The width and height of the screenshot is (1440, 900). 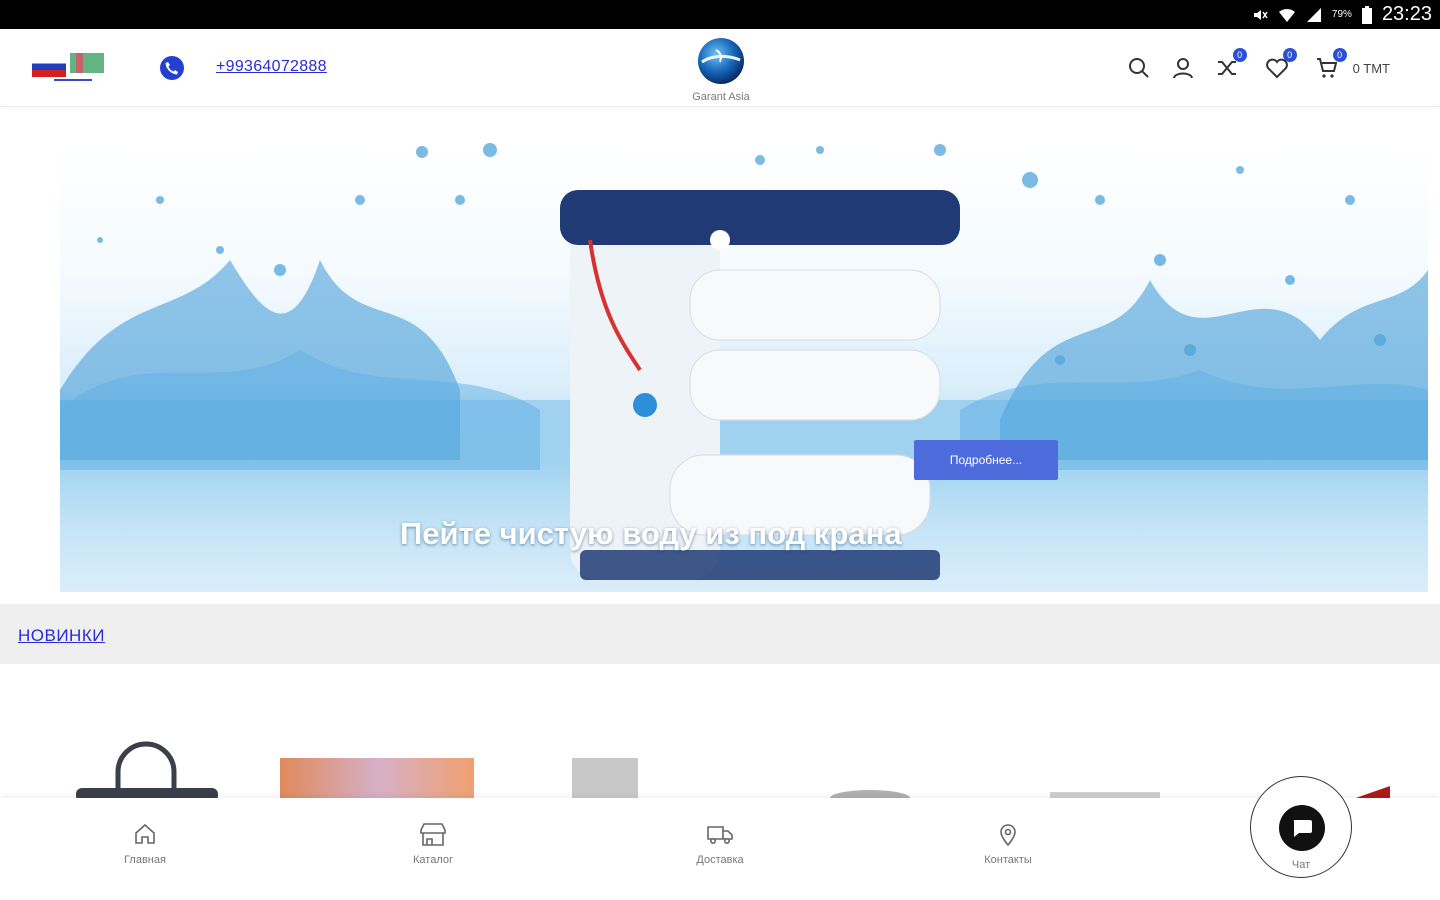 I want to click on compare-button: 0, so click(x=1231, y=64).